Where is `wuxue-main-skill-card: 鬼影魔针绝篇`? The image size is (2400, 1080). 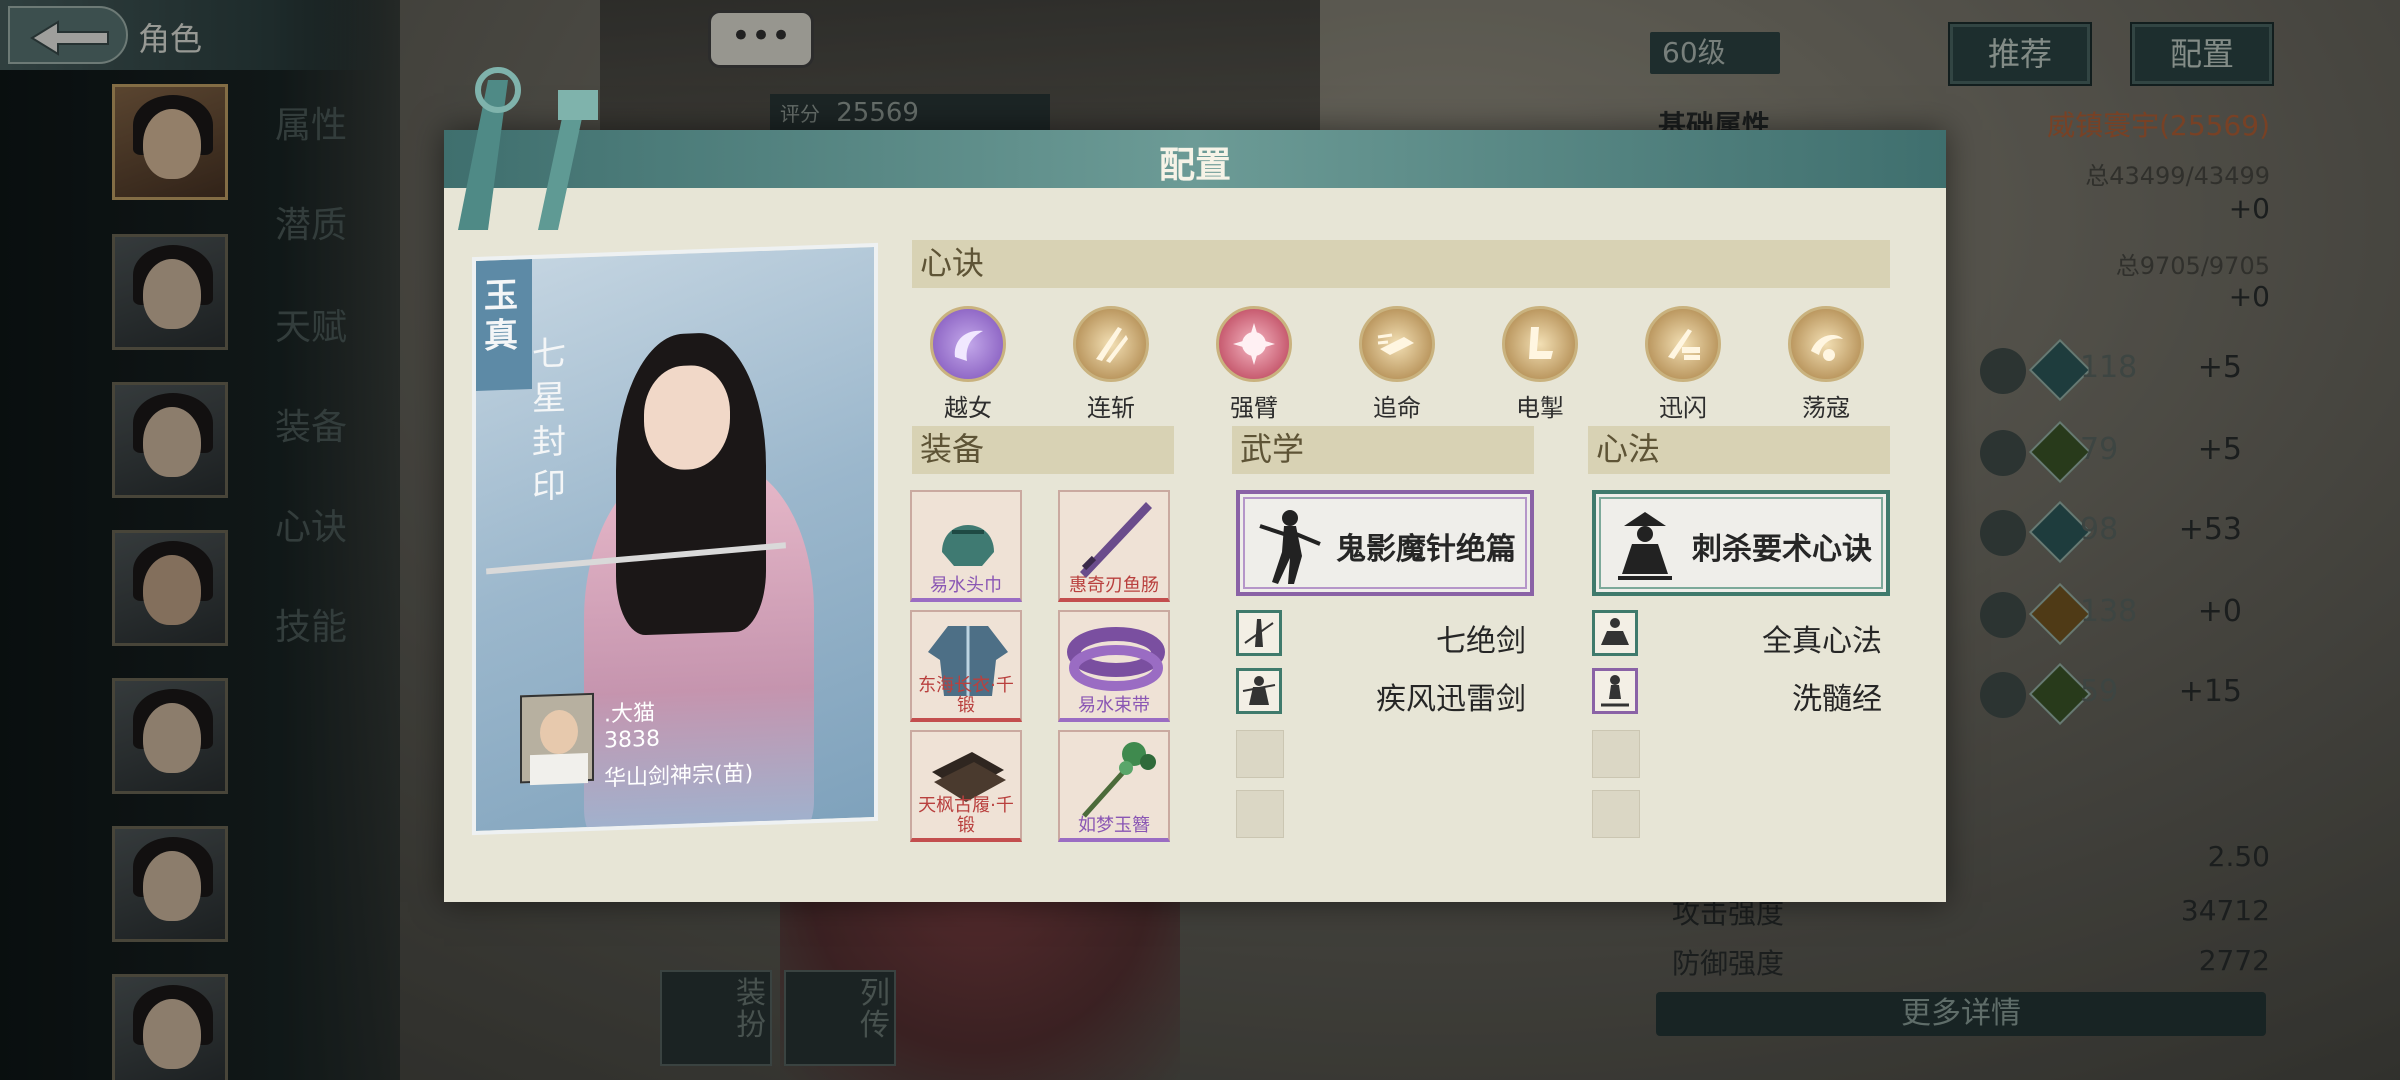 wuxue-main-skill-card: 鬼影魔针绝篇 is located at coordinates (1385, 543).